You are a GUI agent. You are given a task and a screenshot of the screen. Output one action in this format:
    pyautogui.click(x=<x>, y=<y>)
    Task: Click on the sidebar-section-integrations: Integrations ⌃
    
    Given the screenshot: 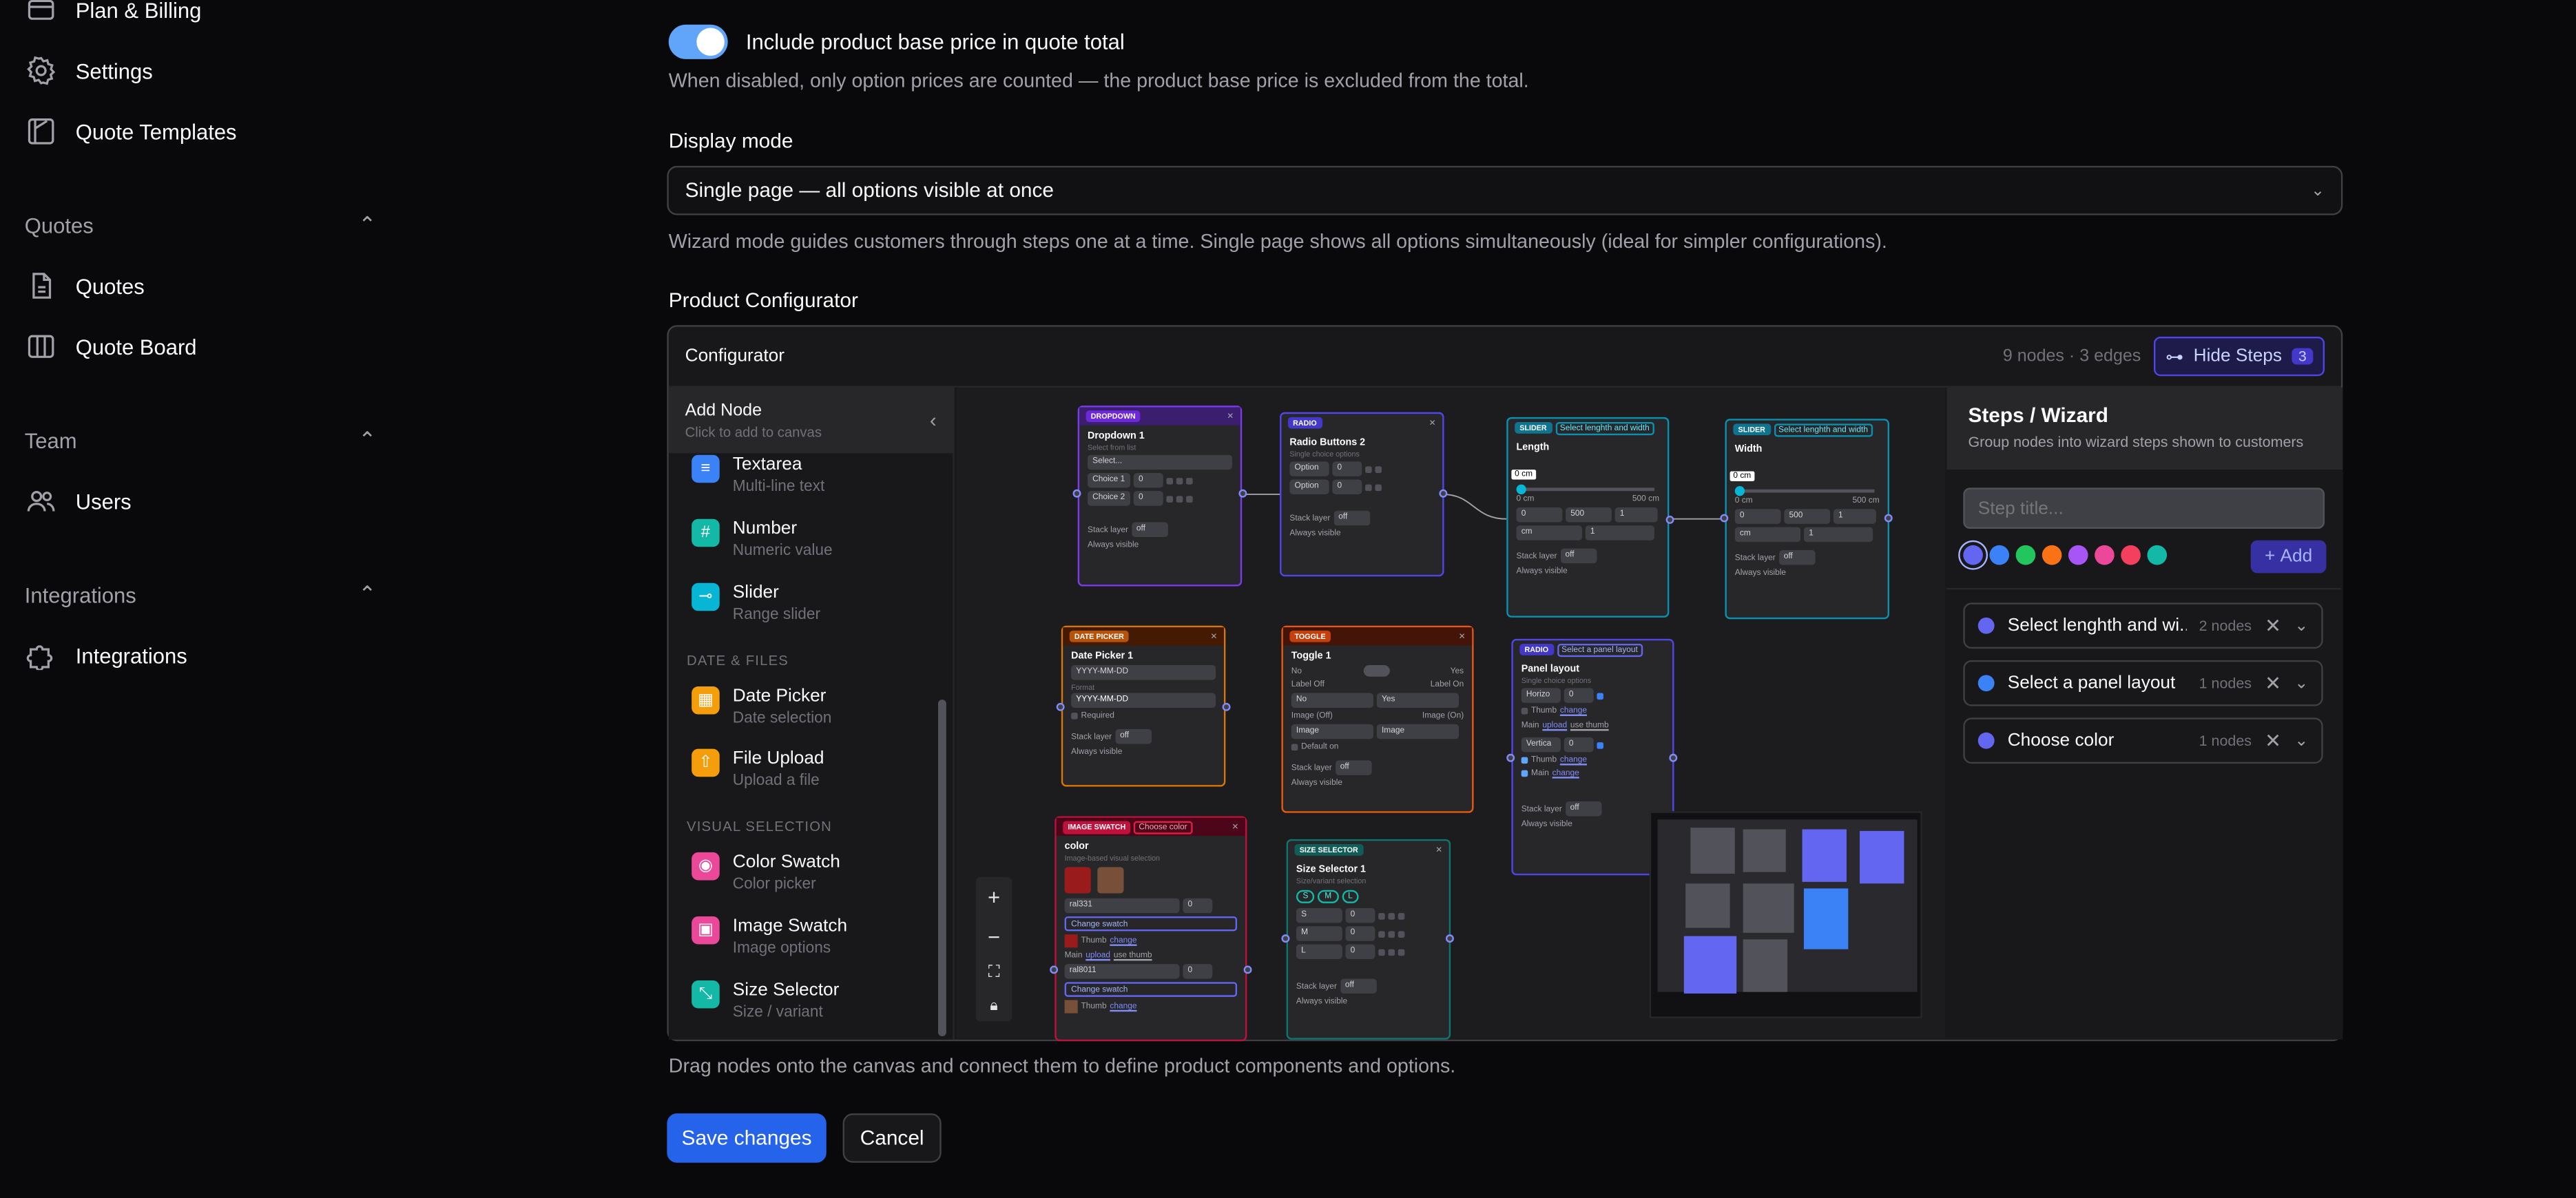 What is the action you would take?
    pyautogui.click(x=200, y=594)
    